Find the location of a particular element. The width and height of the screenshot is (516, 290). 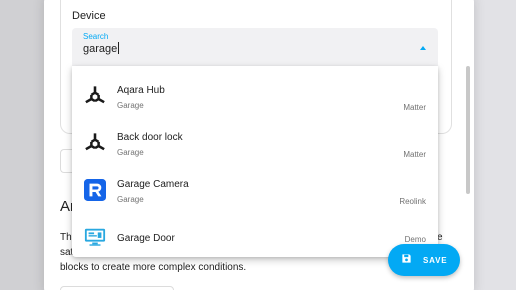

save-button: SAVE is located at coordinates (424, 260).